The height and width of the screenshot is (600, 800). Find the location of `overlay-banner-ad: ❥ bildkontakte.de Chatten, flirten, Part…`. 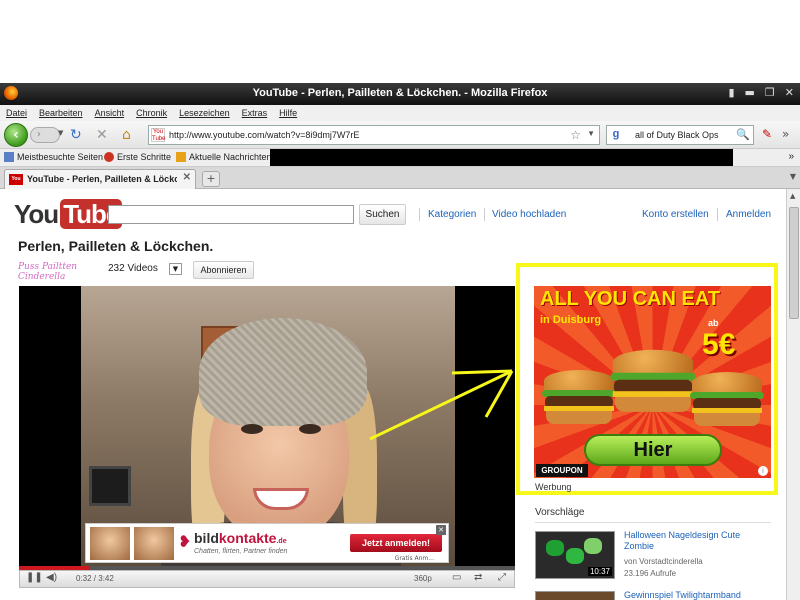

overlay-banner-ad: ❥ bildkontakte.de Chatten, flirten, Part… is located at coordinates (267, 543).